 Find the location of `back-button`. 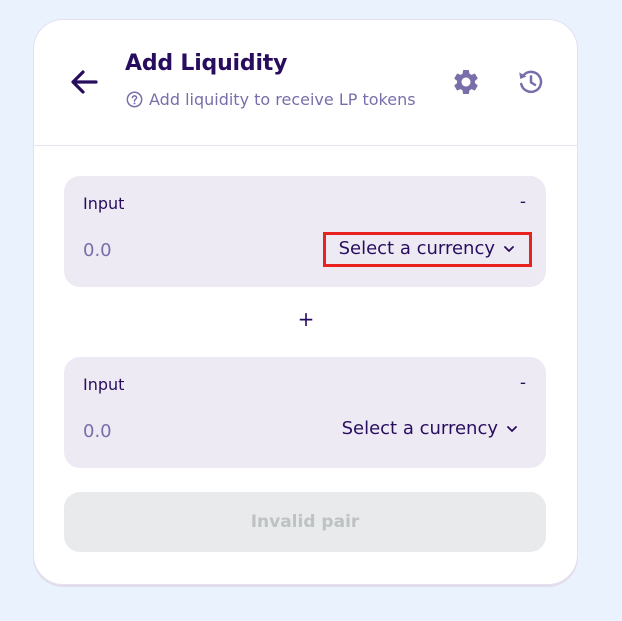

back-button is located at coordinates (84, 82).